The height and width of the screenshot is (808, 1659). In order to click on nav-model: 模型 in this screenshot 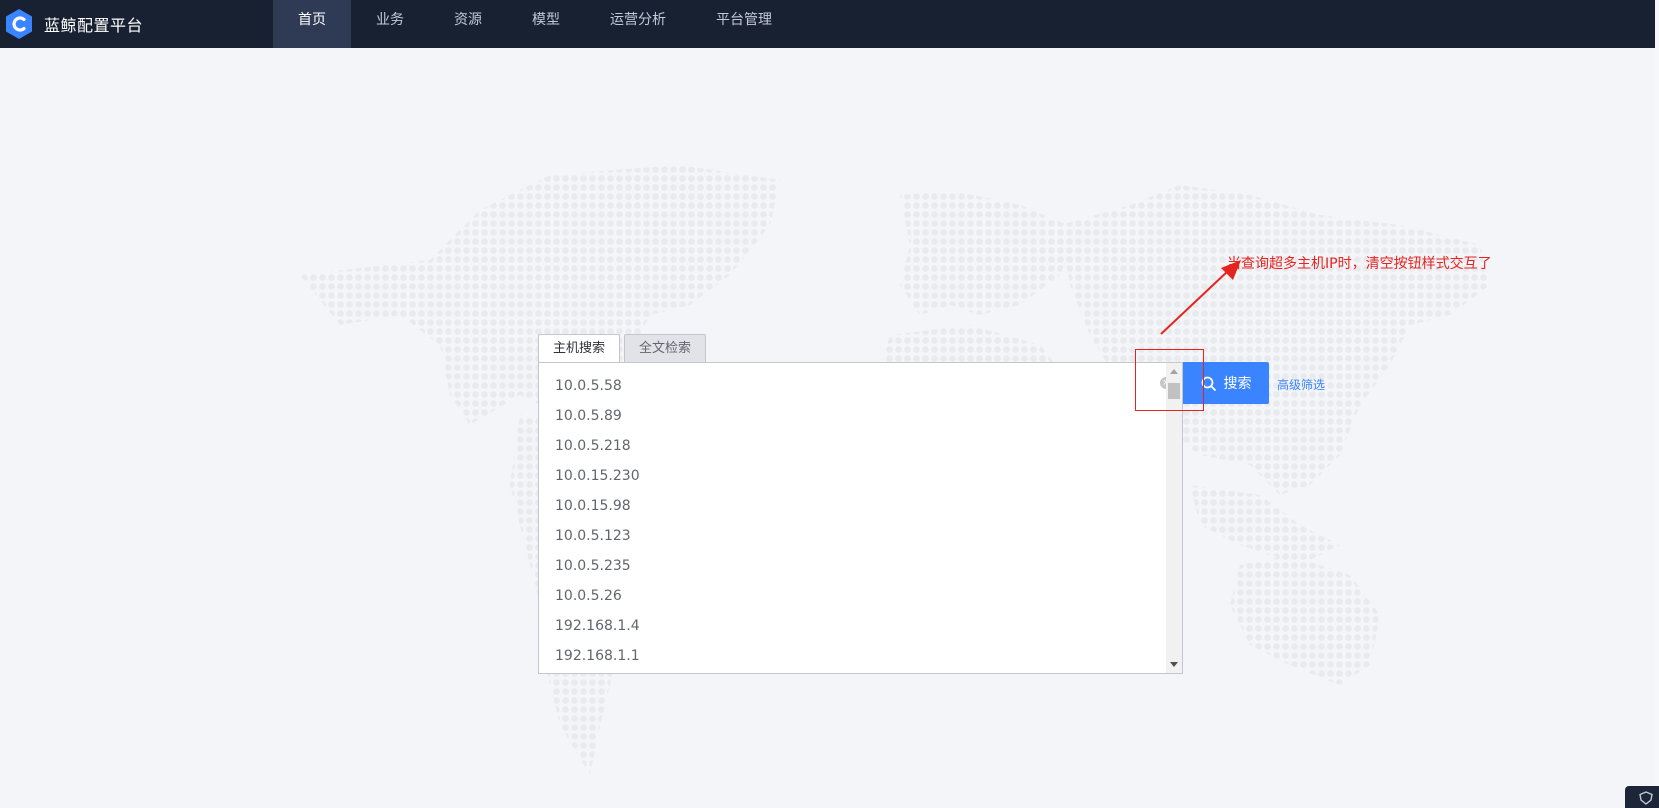, I will do `click(546, 24)`.